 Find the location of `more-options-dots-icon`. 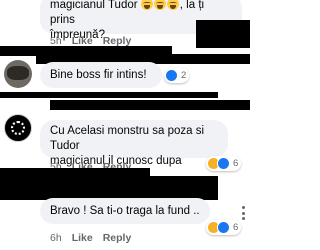

more-options-dots-icon is located at coordinates (243, 213).